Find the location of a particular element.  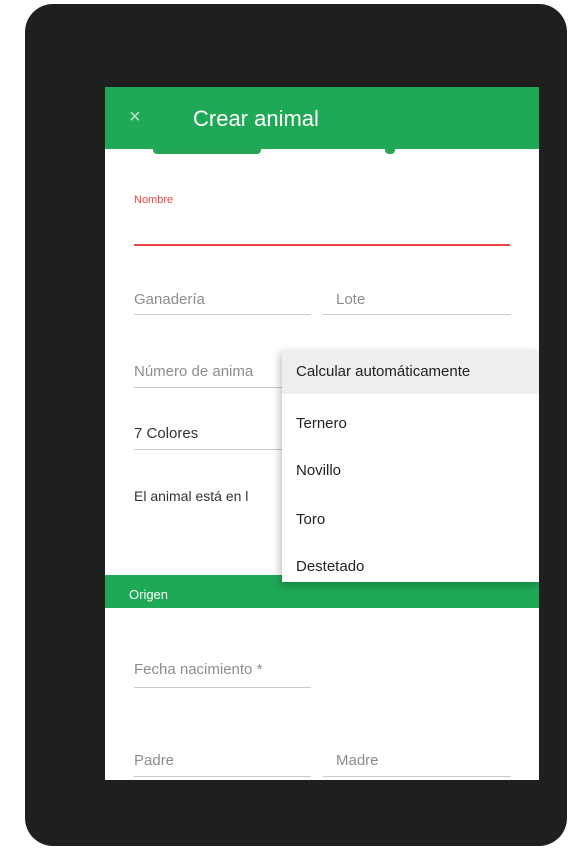

colores-underline is located at coordinates (208, 449).